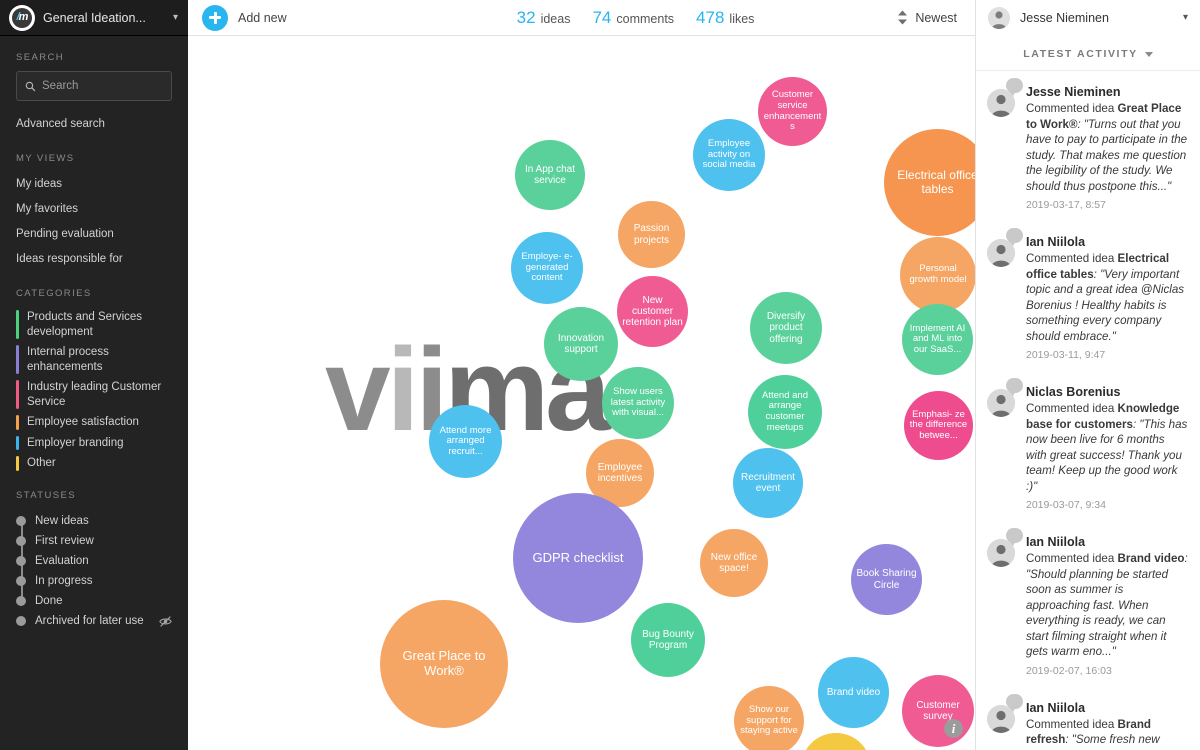 Image resolution: width=1200 pixels, height=750 pixels. I want to click on idea-bubble-label: Electrical office tables, so click(936, 182).